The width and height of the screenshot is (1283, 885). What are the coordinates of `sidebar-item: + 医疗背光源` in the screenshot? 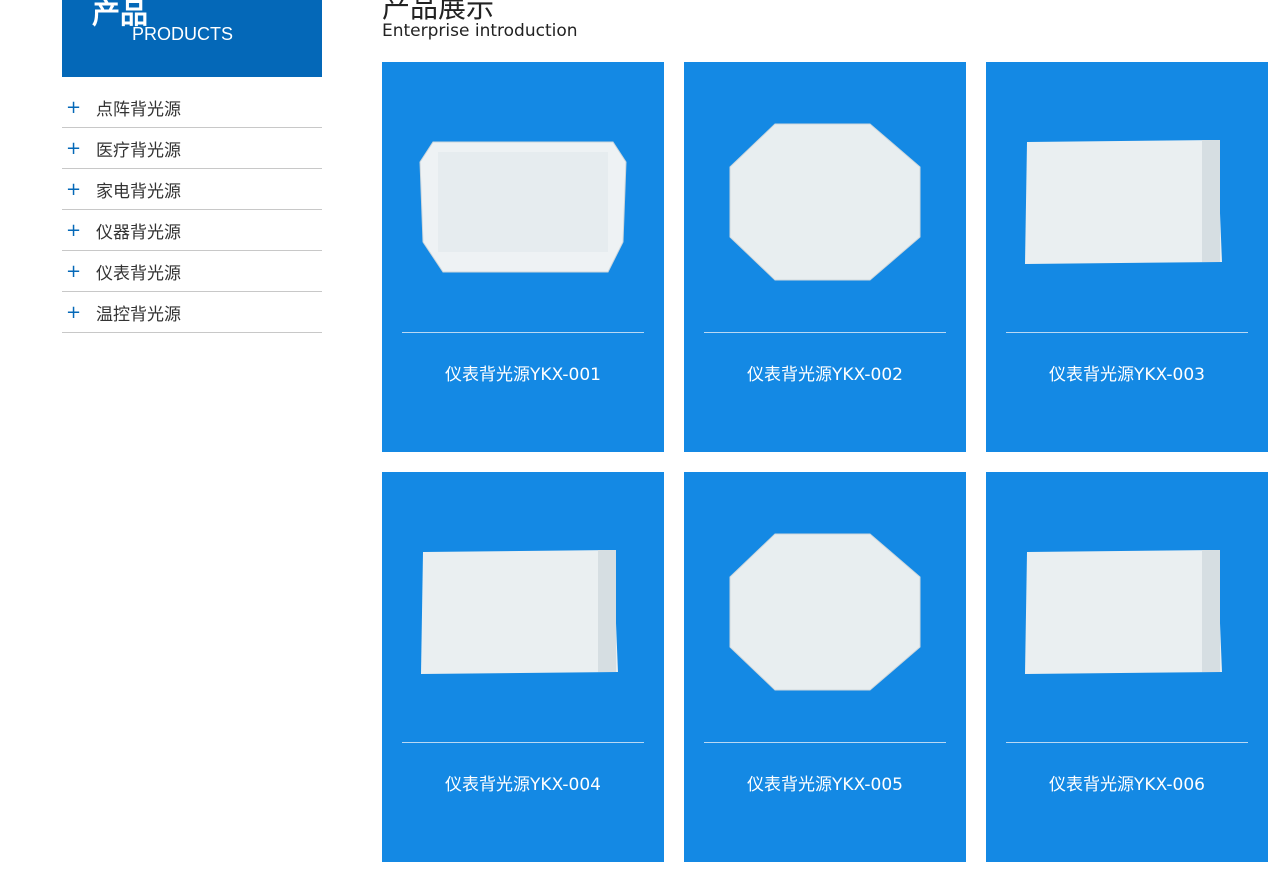 It's located at (192, 148).